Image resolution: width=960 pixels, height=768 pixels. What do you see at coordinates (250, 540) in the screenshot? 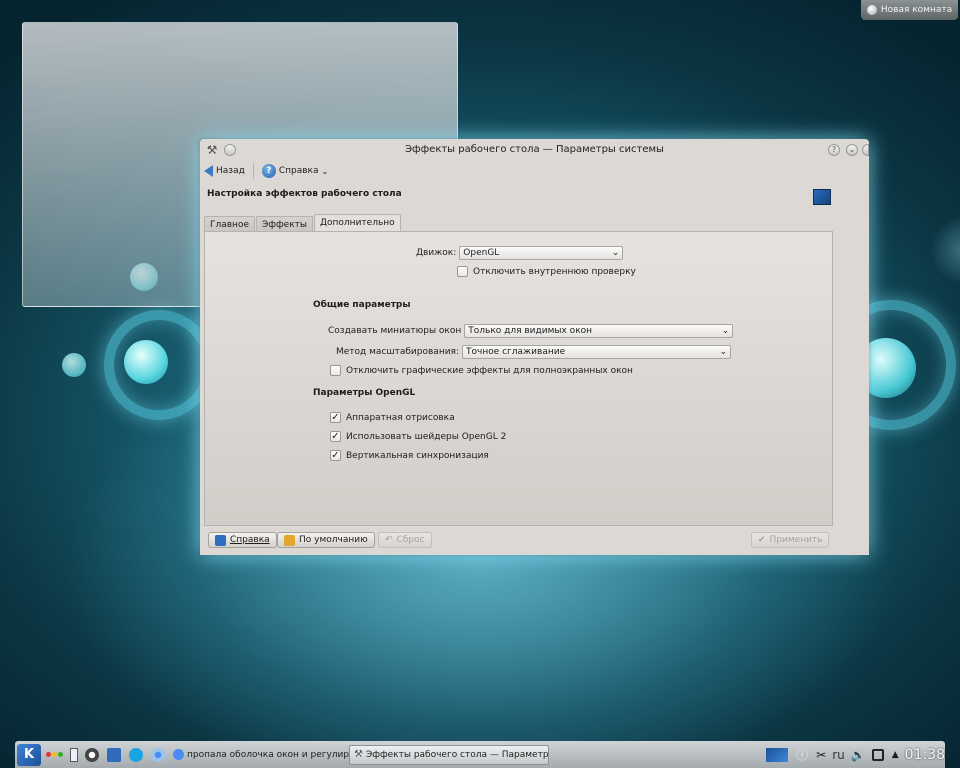
I see `help-button-label: Справка` at bounding box center [250, 540].